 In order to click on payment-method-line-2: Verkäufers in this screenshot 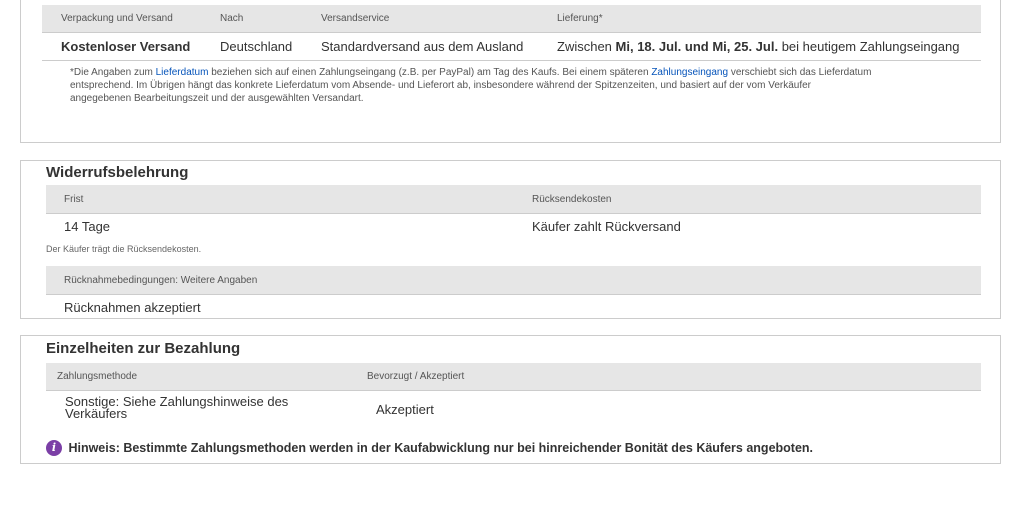, I will do `click(96, 413)`.